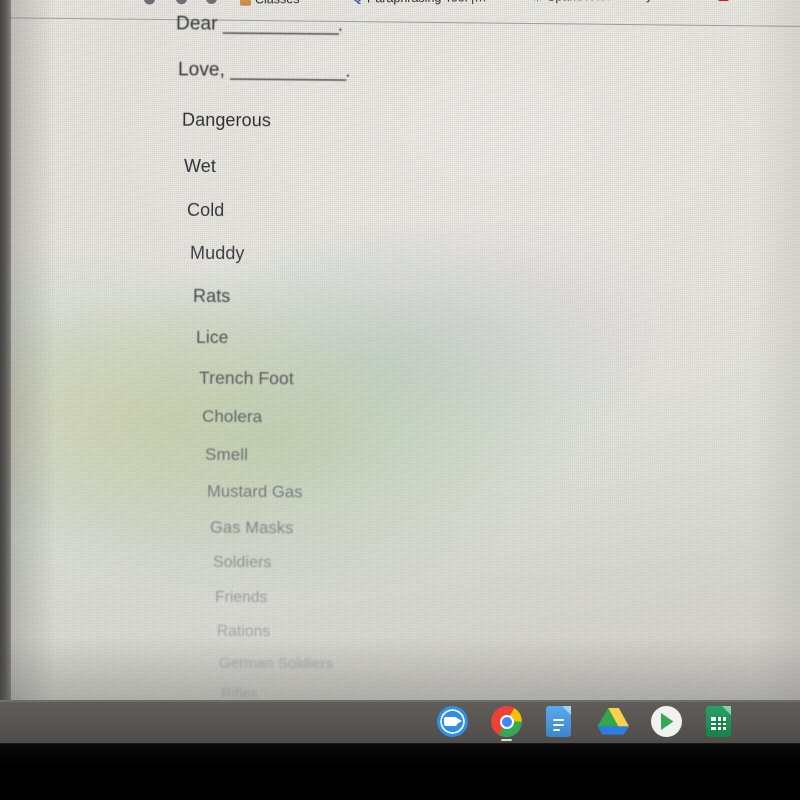  I want to click on word-list-item: Trench Foot, so click(246, 378).